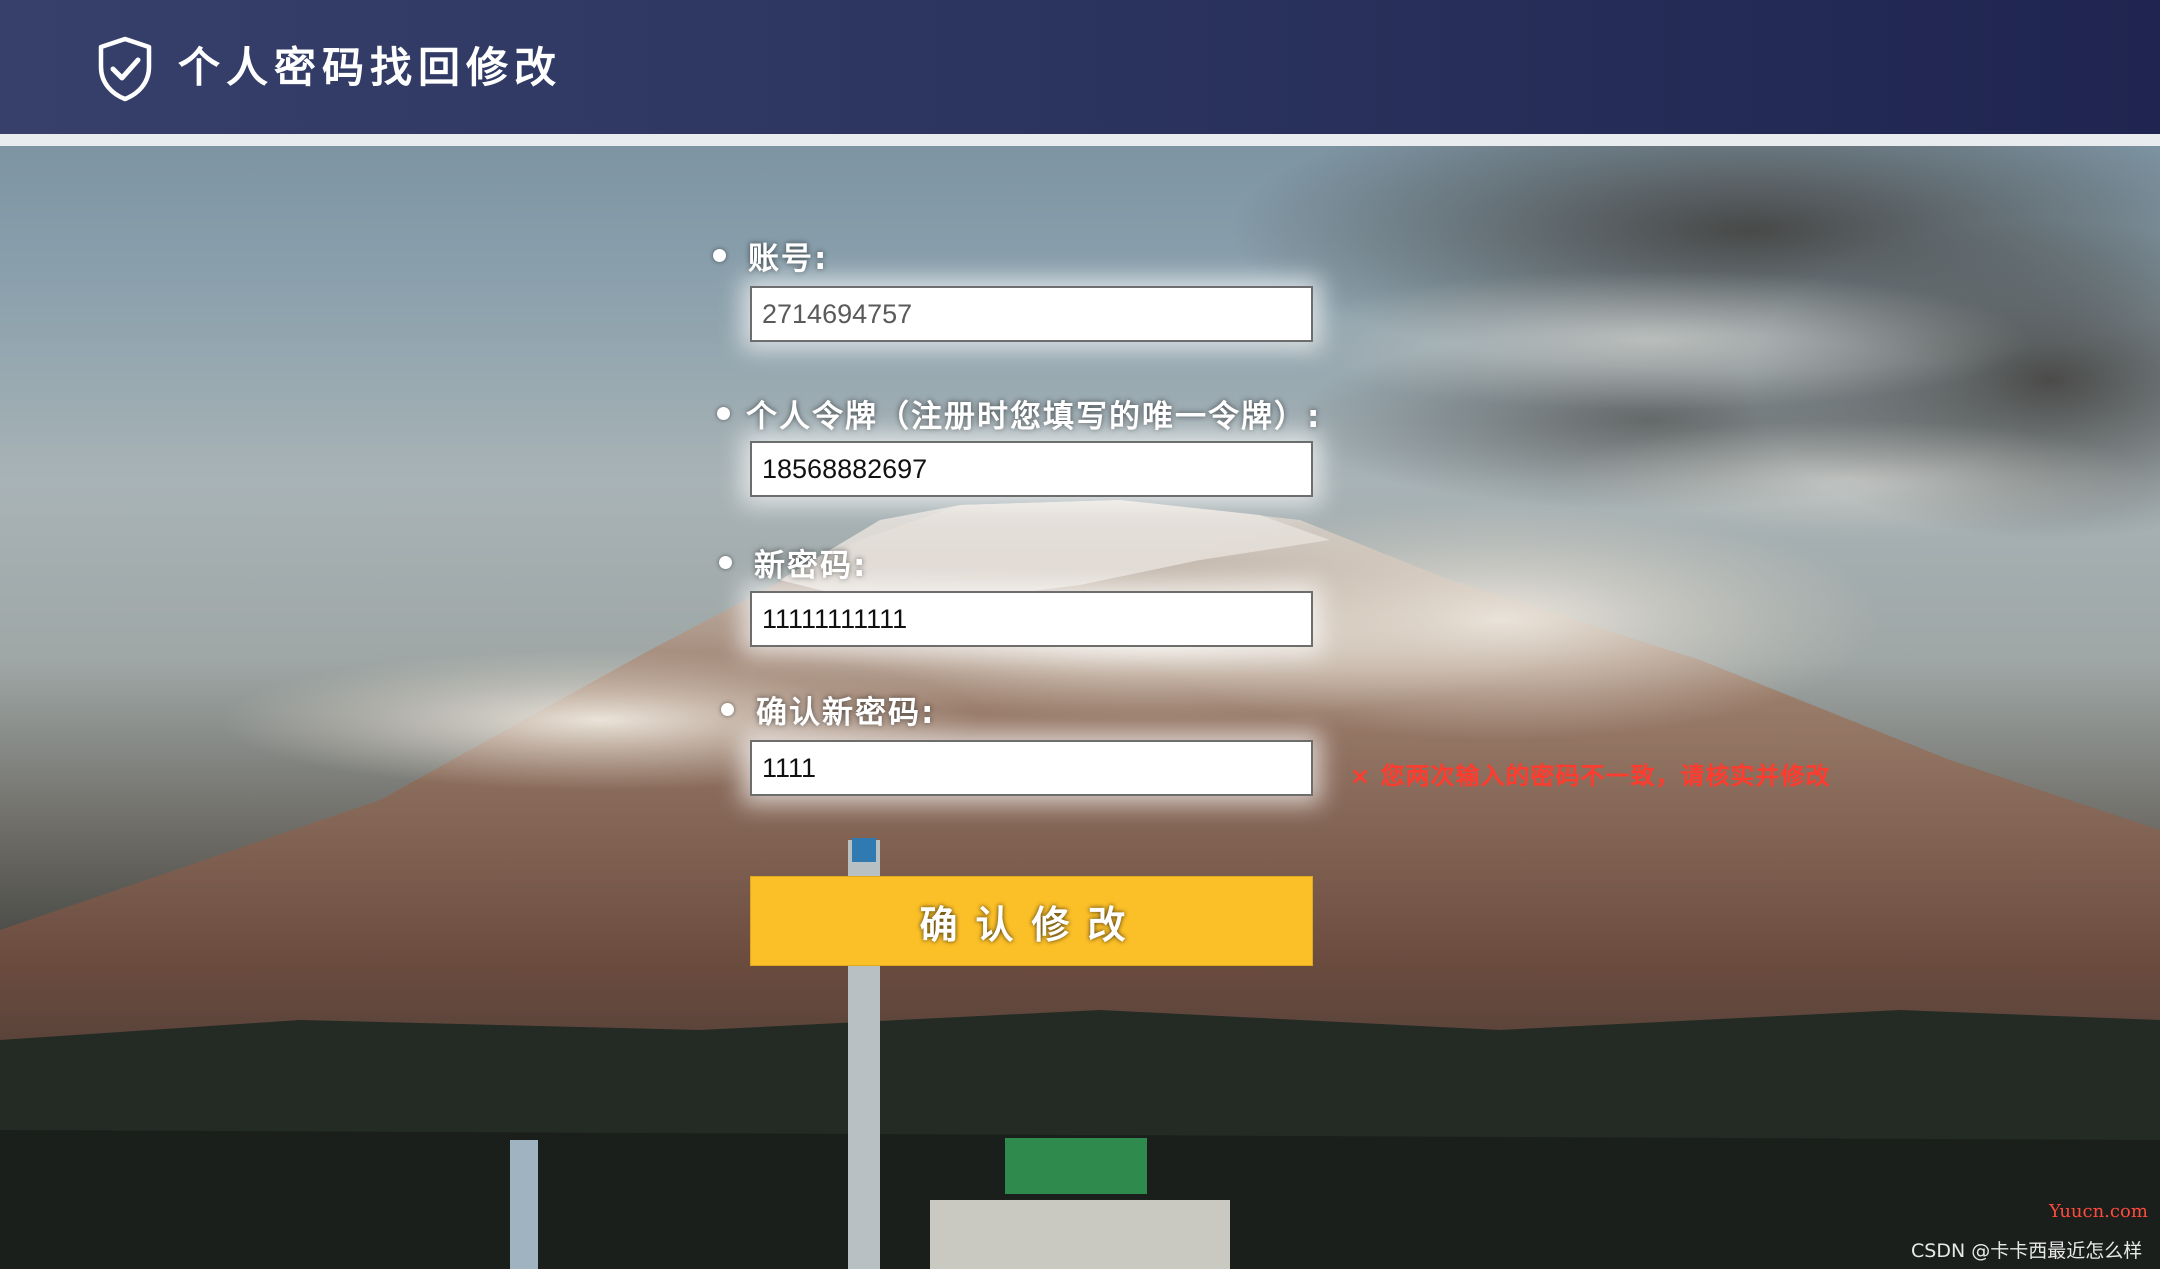  Describe the element at coordinates (2098, 1211) in the screenshot. I see `site-watermark: Yuucn.com` at that location.